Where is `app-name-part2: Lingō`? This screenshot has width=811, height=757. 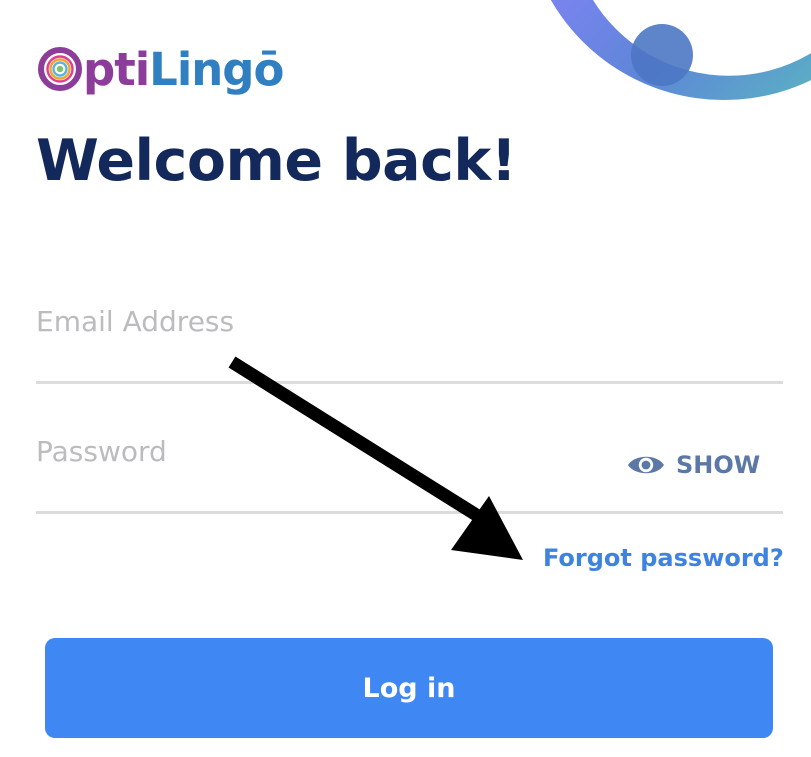
app-name-part2: Lingō is located at coordinates (216, 69).